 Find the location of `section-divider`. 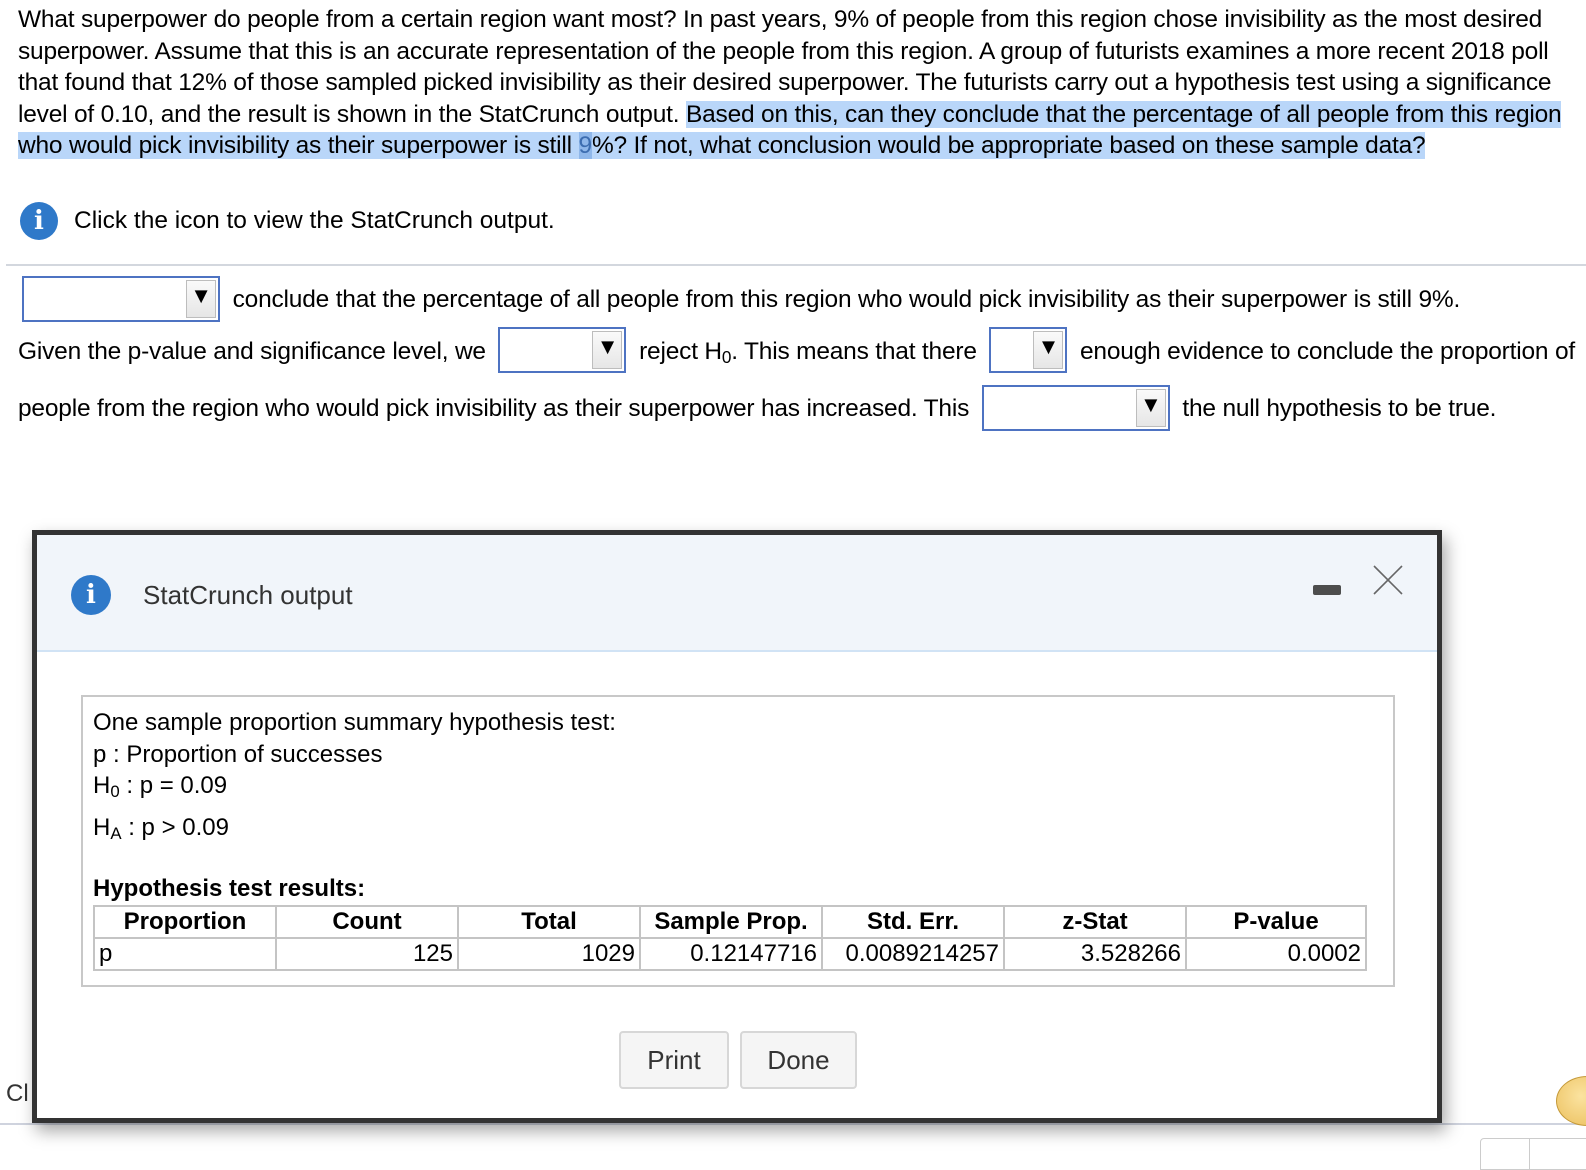

section-divider is located at coordinates (796, 265).